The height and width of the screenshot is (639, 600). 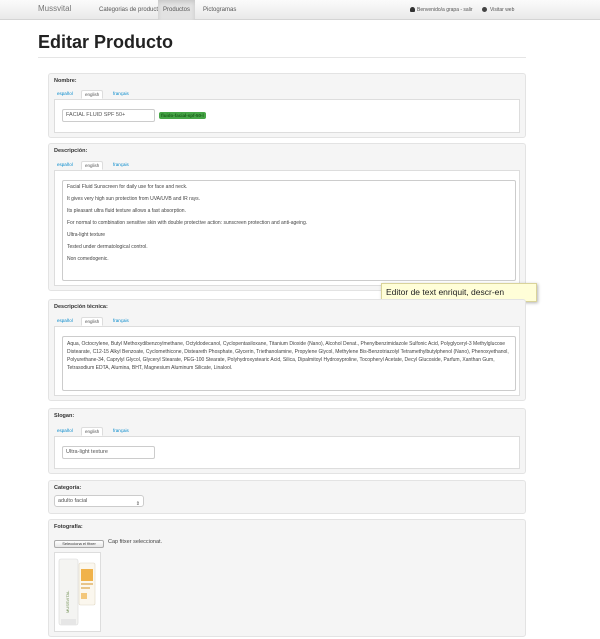 What do you see at coordinates (182, 115) in the screenshot?
I see `slug-badge: fluido-facial-spf-50-l` at bounding box center [182, 115].